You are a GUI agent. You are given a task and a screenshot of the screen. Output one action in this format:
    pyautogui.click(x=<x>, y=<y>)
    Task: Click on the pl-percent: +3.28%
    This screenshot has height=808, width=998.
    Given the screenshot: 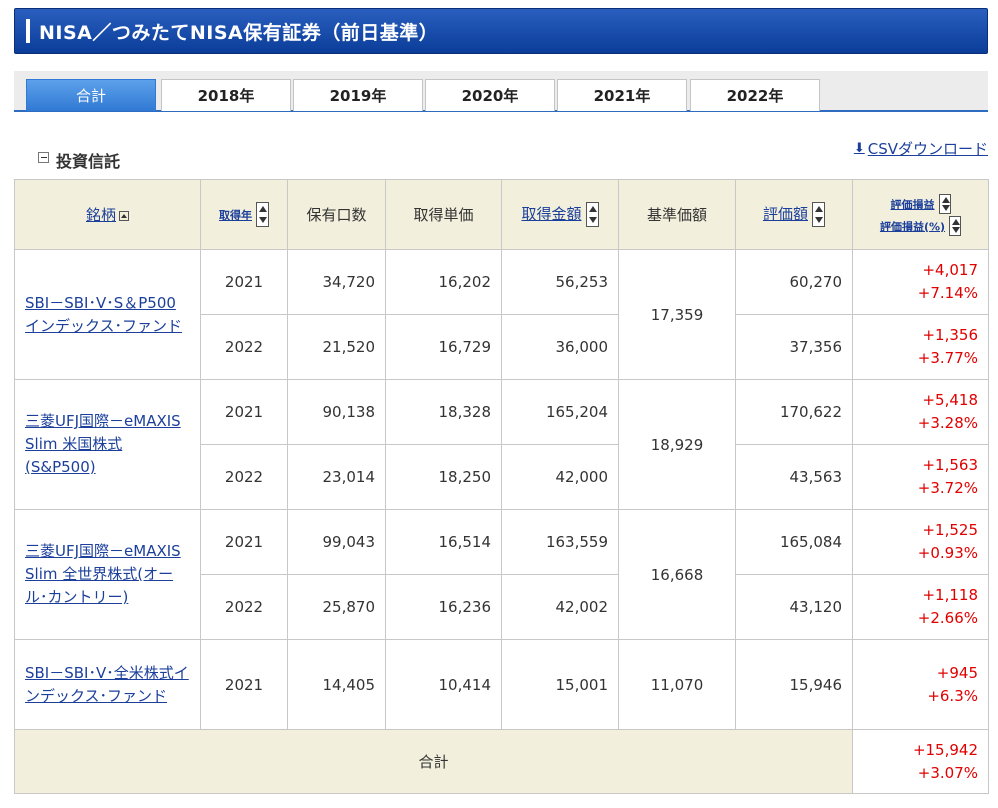 What is the action you would take?
    pyautogui.click(x=947, y=423)
    